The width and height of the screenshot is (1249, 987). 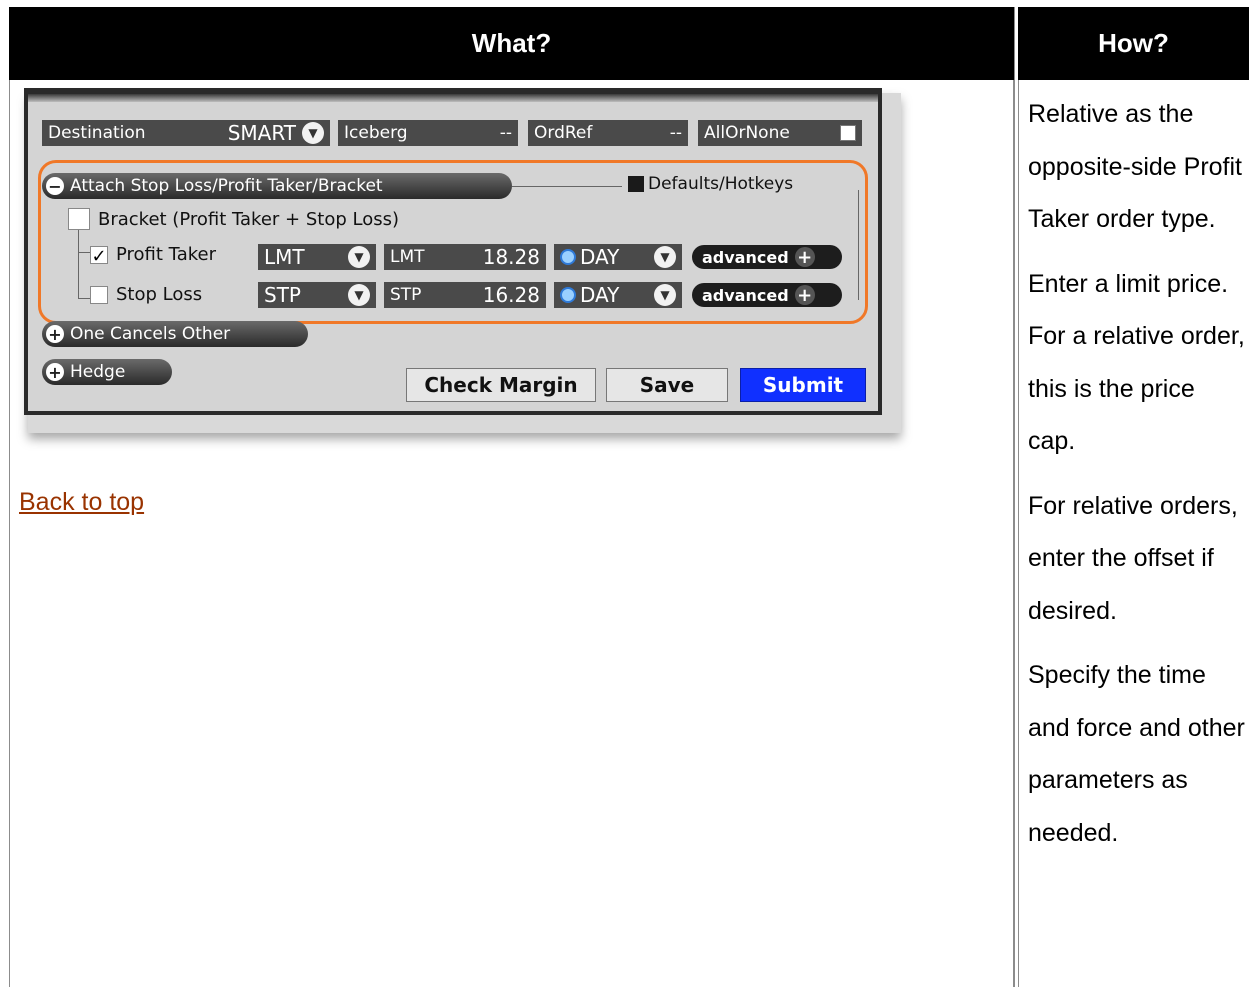 What do you see at coordinates (675, 133) in the screenshot?
I see `ordref-value: --` at bounding box center [675, 133].